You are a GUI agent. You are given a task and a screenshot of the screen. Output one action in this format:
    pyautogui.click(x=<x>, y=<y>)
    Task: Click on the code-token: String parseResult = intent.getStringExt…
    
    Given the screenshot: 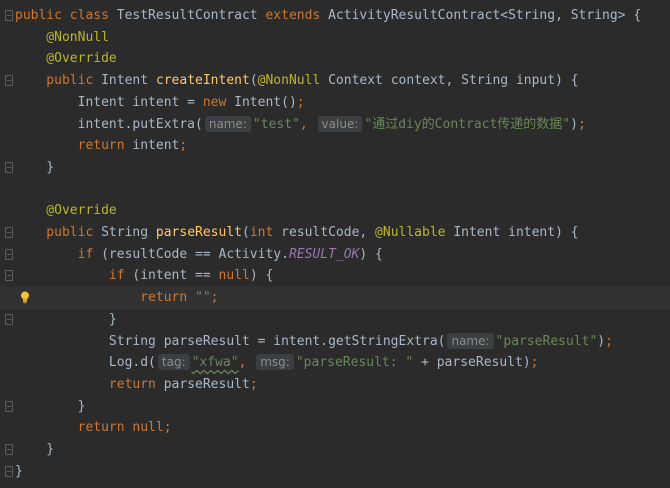 What is the action you would take?
    pyautogui.click(x=230, y=341)
    